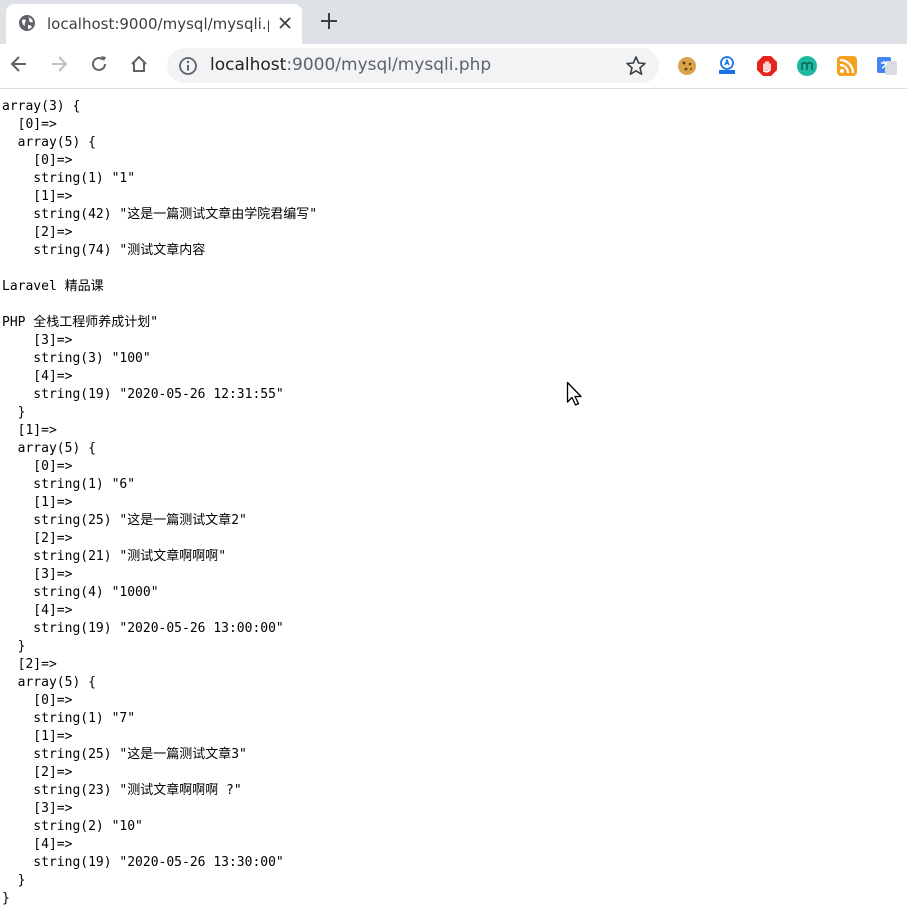 The image size is (907, 922). I want to click on output-line: string(1) "7", so click(69, 718).